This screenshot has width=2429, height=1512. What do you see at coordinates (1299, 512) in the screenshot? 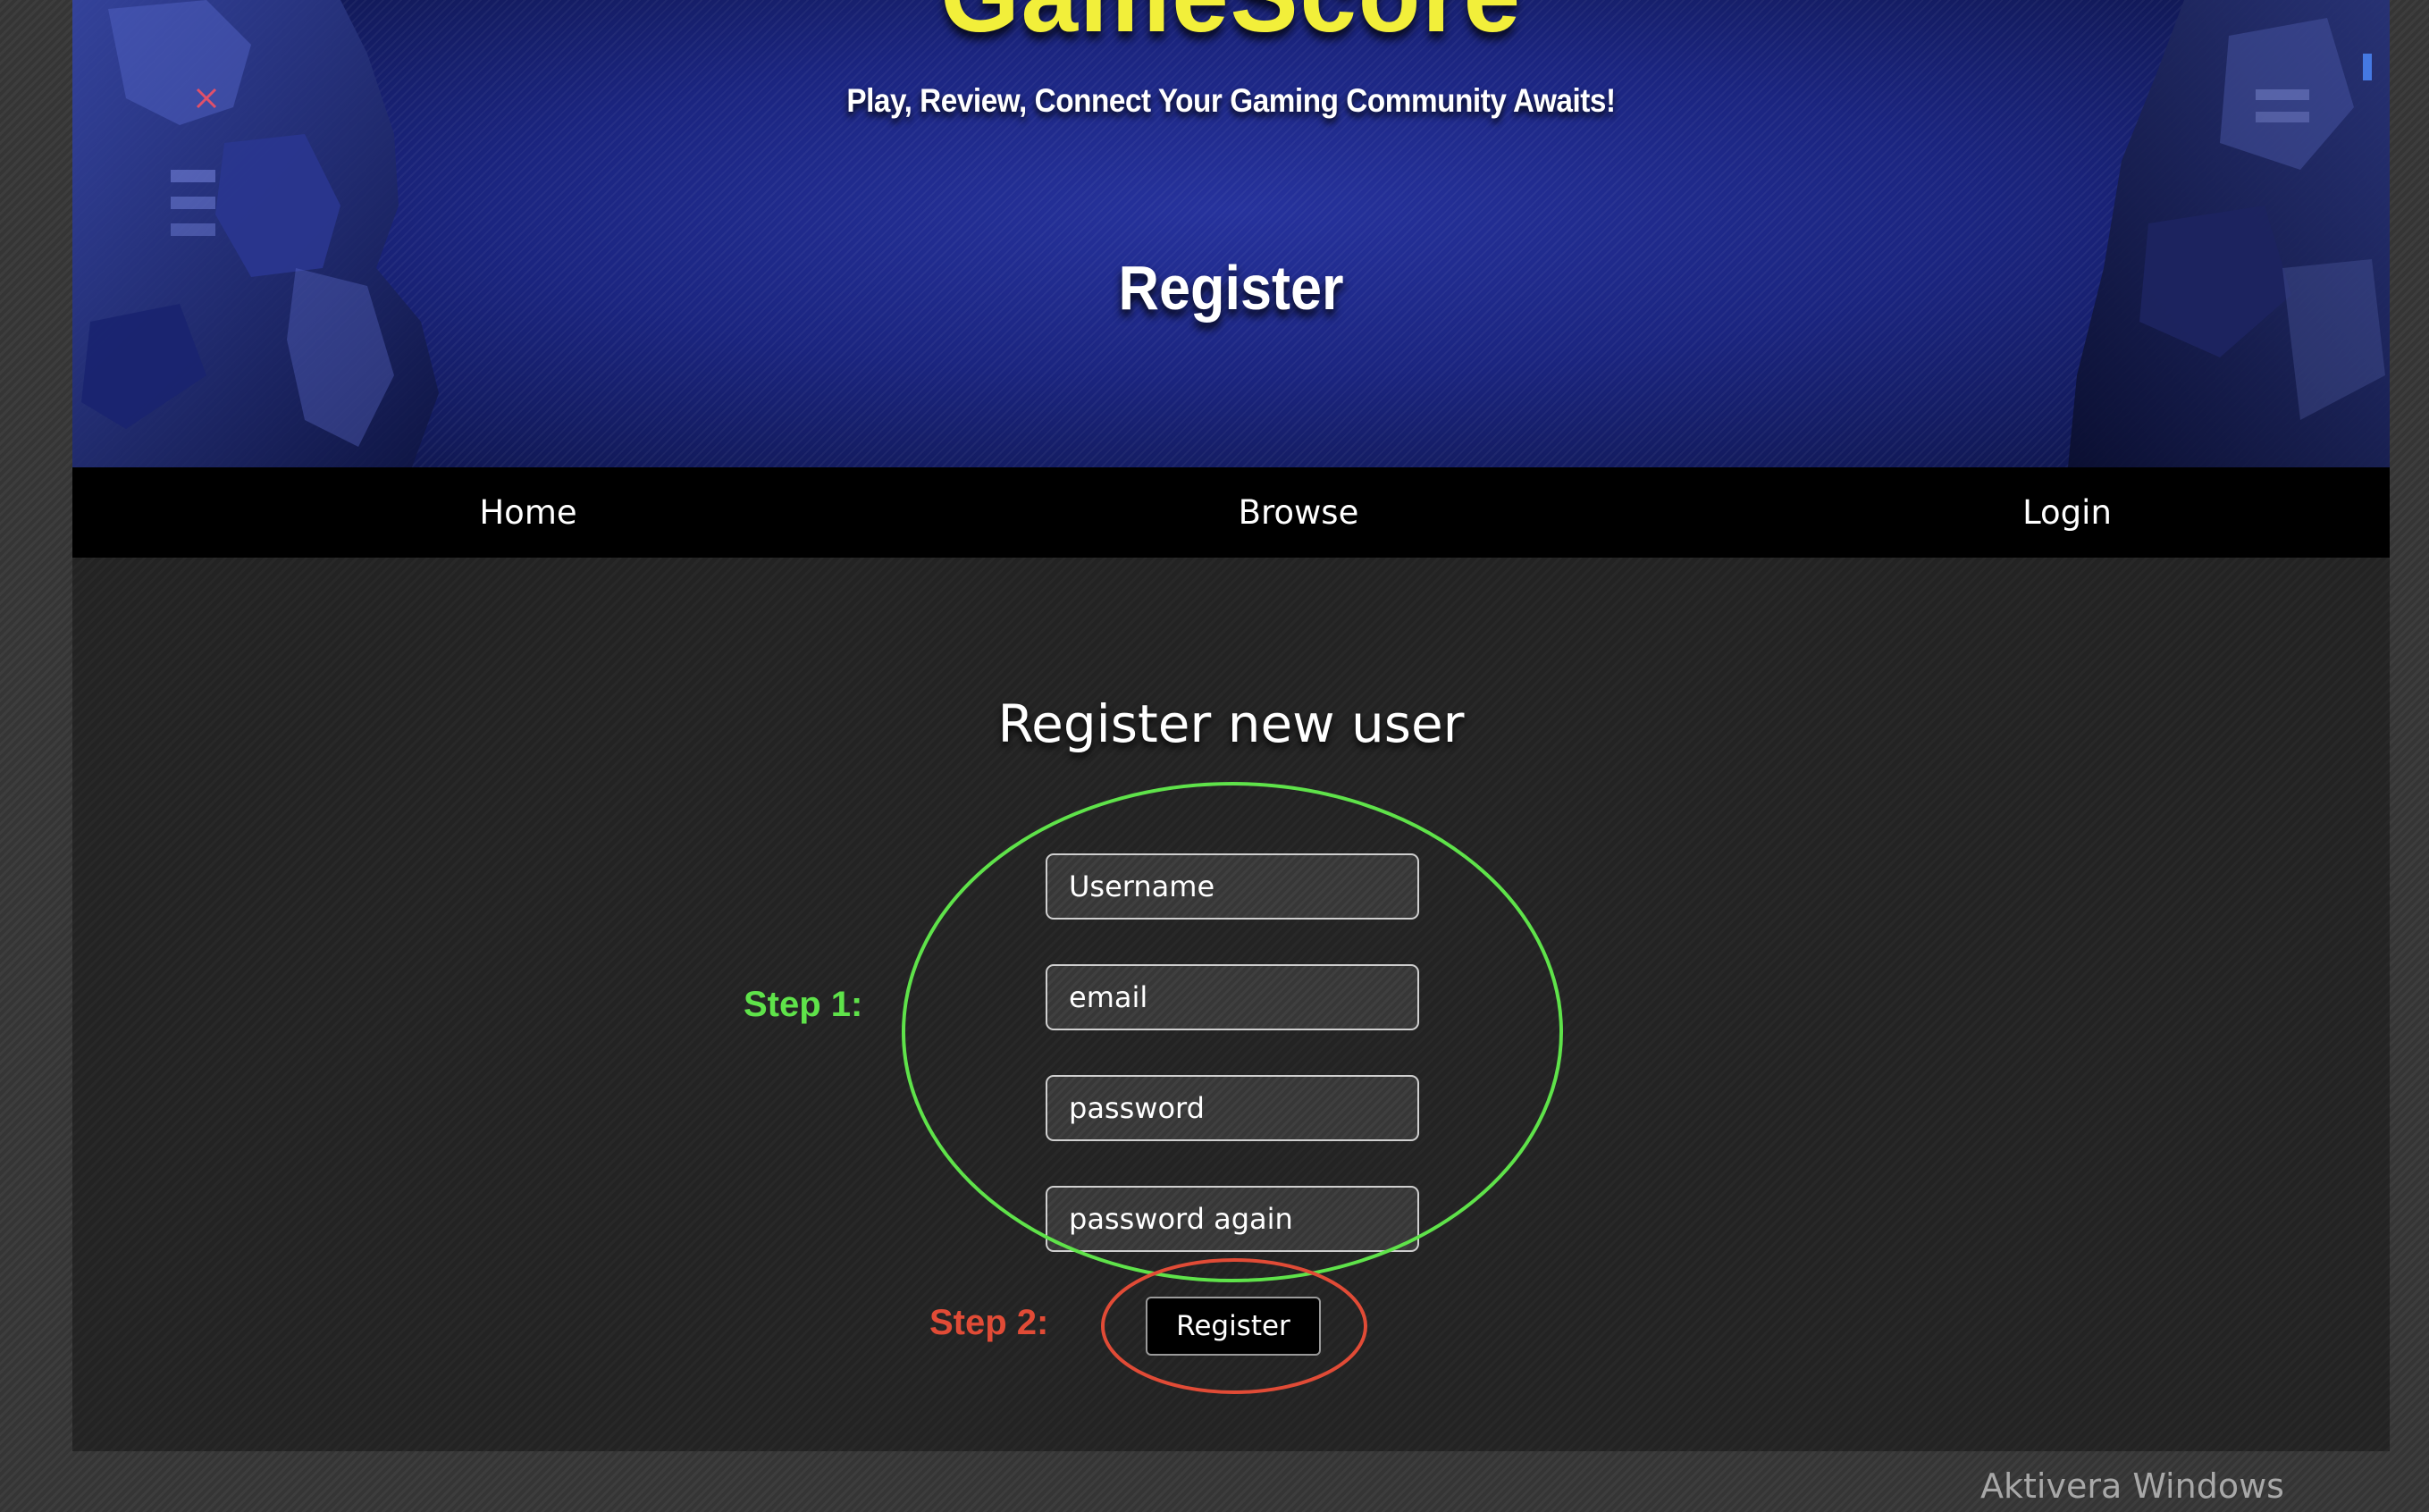
I see `nav-link-browse: Browse` at bounding box center [1299, 512].